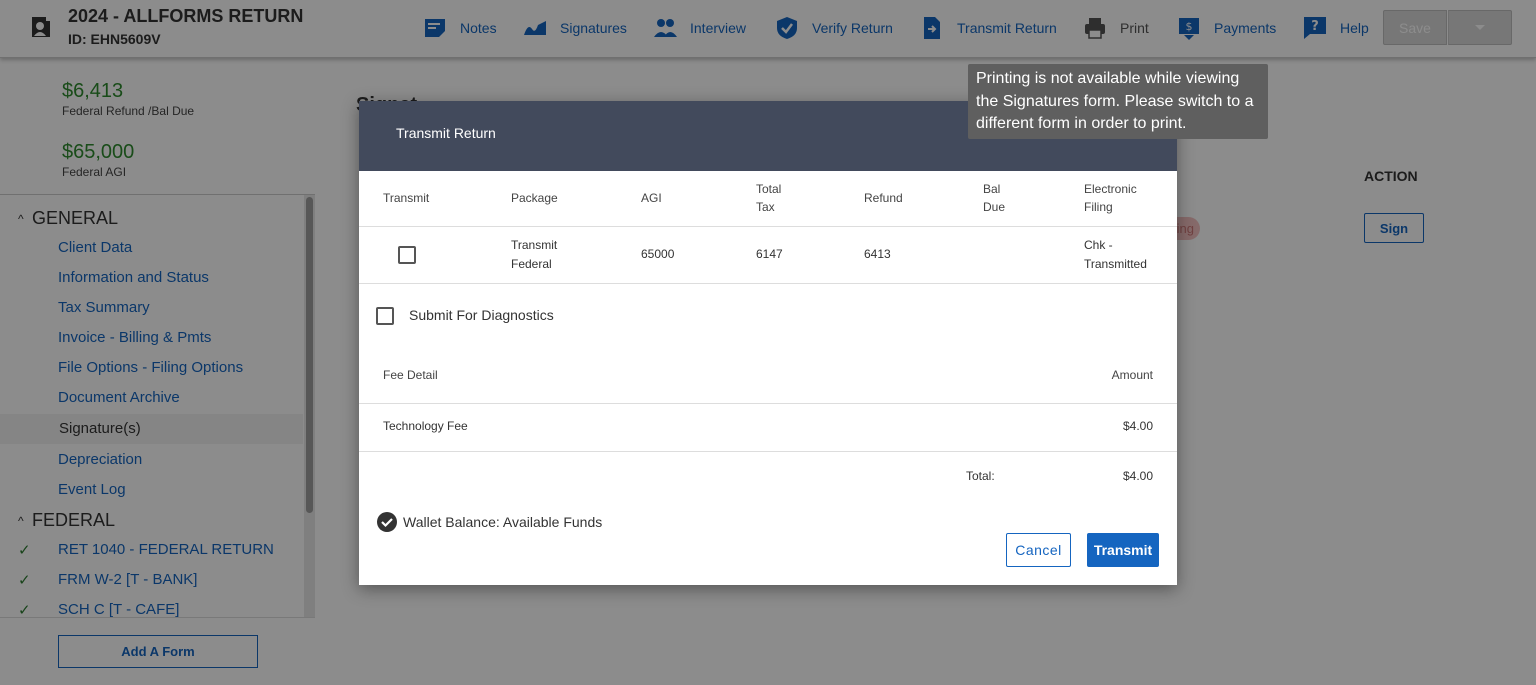  What do you see at coordinates (387, 522) in the screenshot?
I see `check-circle-icon` at bounding box center [387, 522].